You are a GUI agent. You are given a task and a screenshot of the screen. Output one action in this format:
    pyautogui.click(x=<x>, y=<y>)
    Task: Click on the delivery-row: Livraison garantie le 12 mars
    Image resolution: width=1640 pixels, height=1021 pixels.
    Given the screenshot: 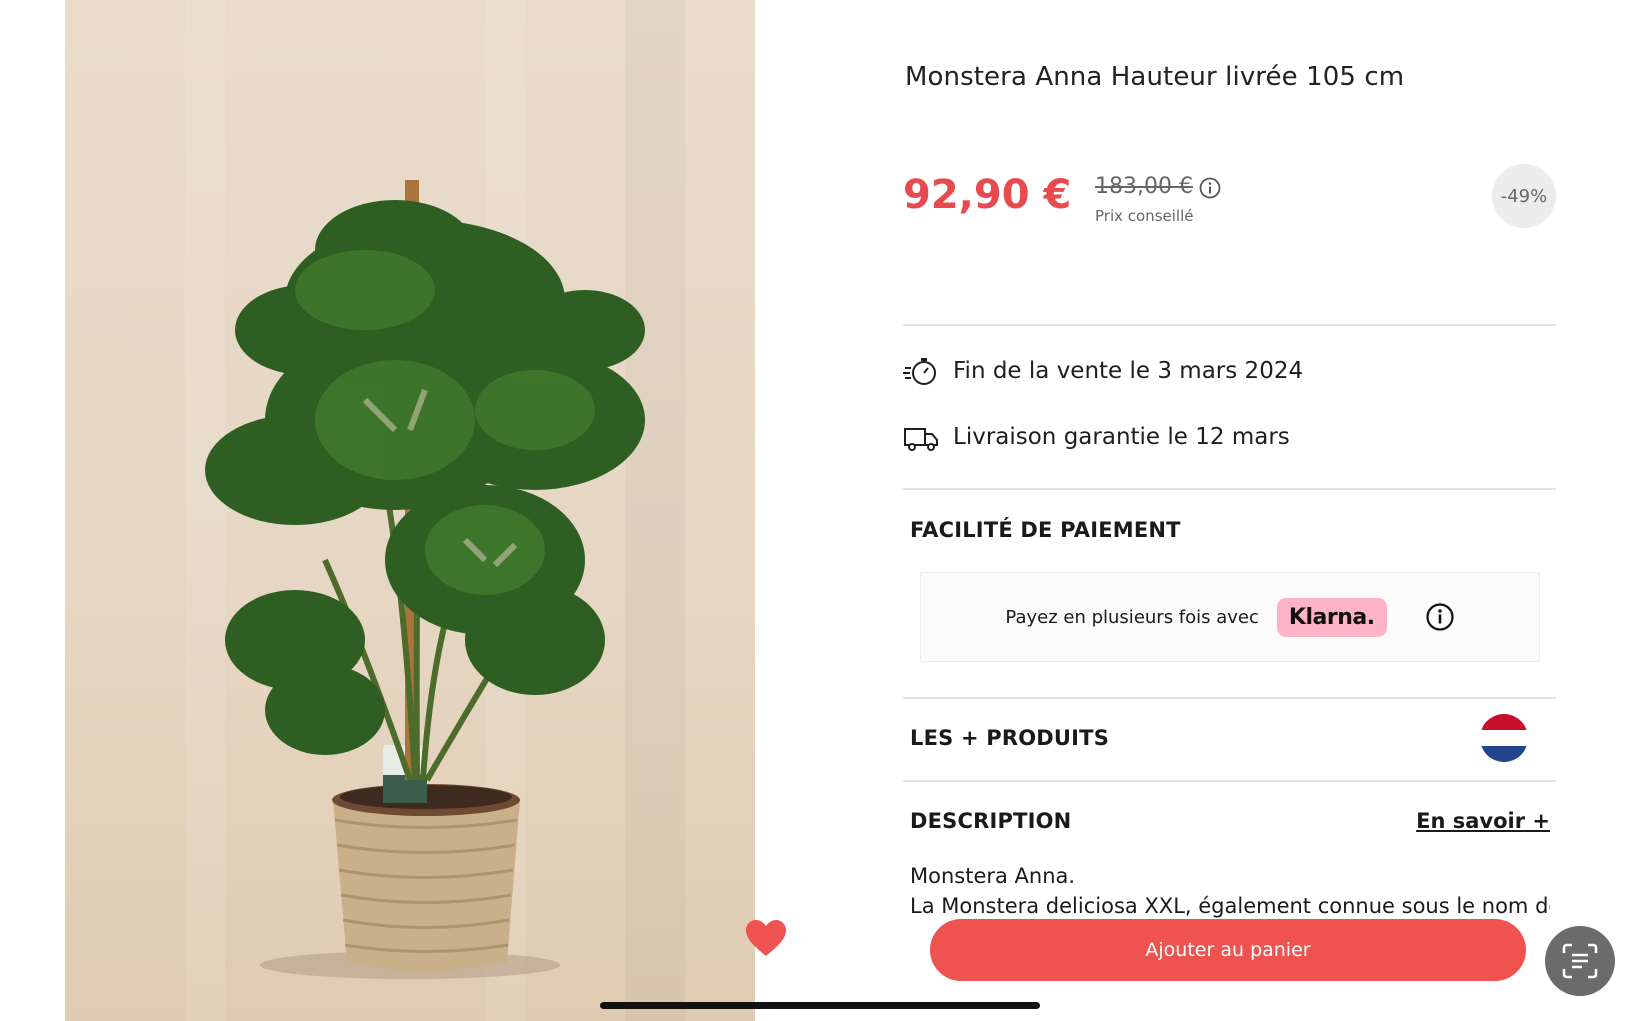 What is the action you would take?
    pyautogui.click(x=1096, y=437)
    